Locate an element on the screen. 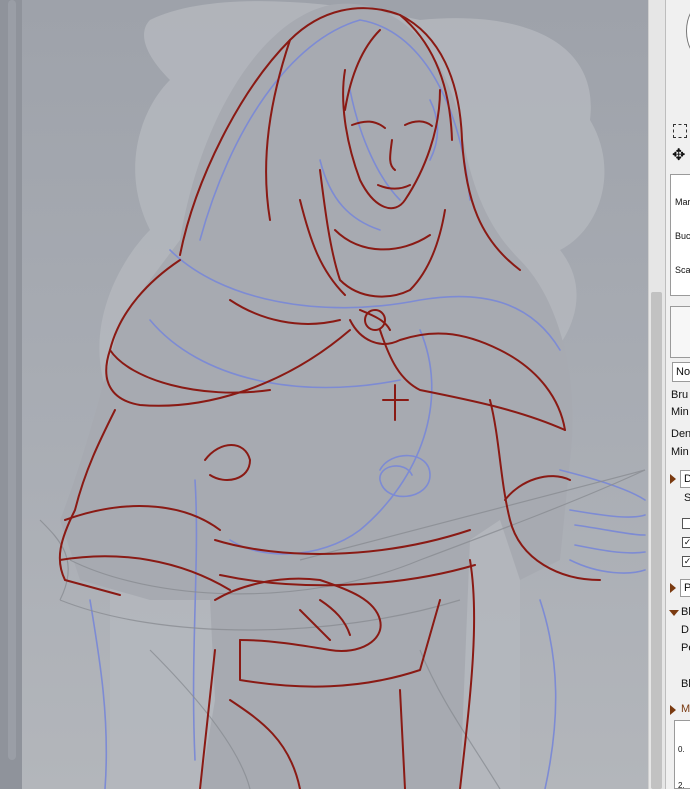 The height and width of the screenshot is (789, 690). section-expand-arrow is located at coordinates (673, 479).